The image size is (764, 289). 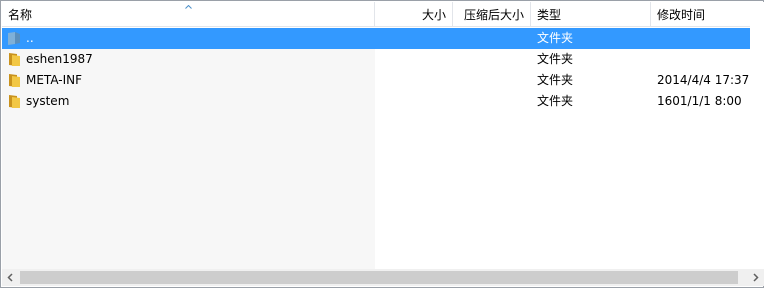 What do you see at coordinates (549, 15) in the screenshot?
I see `column-header-type-label: 类型` at bounding box center [549, 15].